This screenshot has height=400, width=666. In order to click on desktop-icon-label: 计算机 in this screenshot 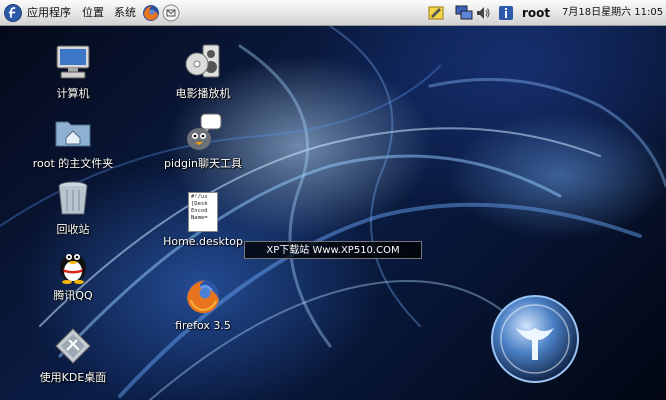, I will do `click(73, 93)`.